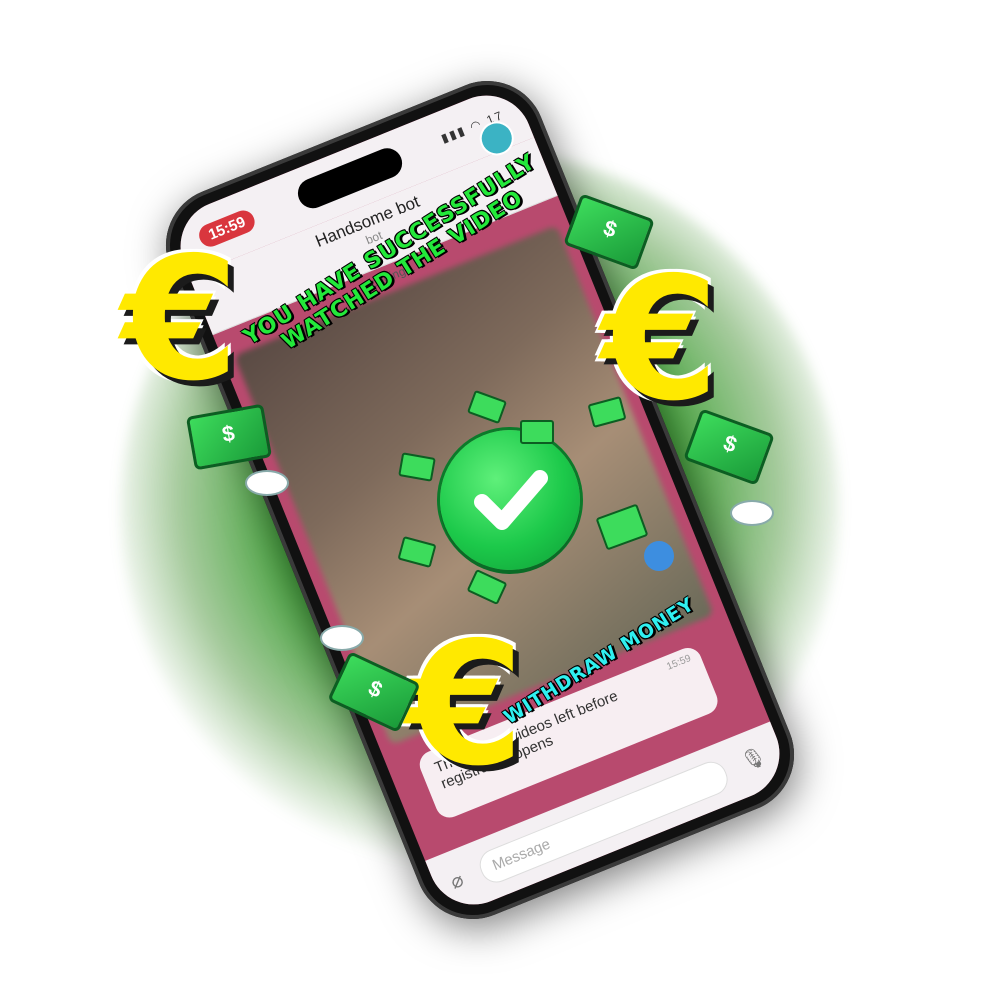  What do you see at coordinates (753, 760) in the screenshot?
I see `microphone-icon: 🎙` at bounding box center [753, 760].